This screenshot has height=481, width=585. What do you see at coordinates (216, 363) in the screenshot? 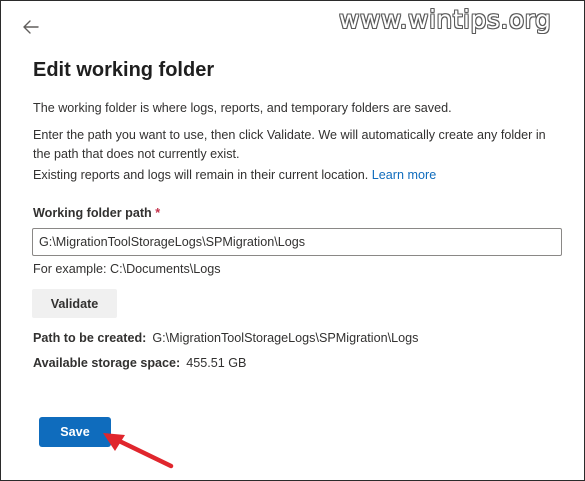
I see `available-storage-value: 455.51 GB` at bounding box center [216, 363].